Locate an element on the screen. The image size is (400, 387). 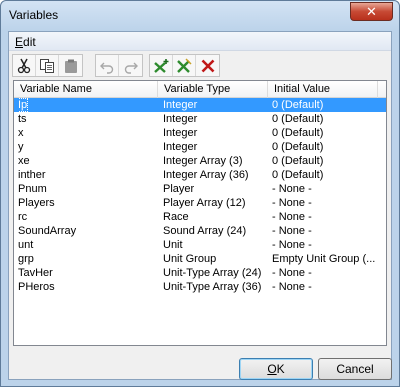
paste-button is located at coordinates (70, 65).